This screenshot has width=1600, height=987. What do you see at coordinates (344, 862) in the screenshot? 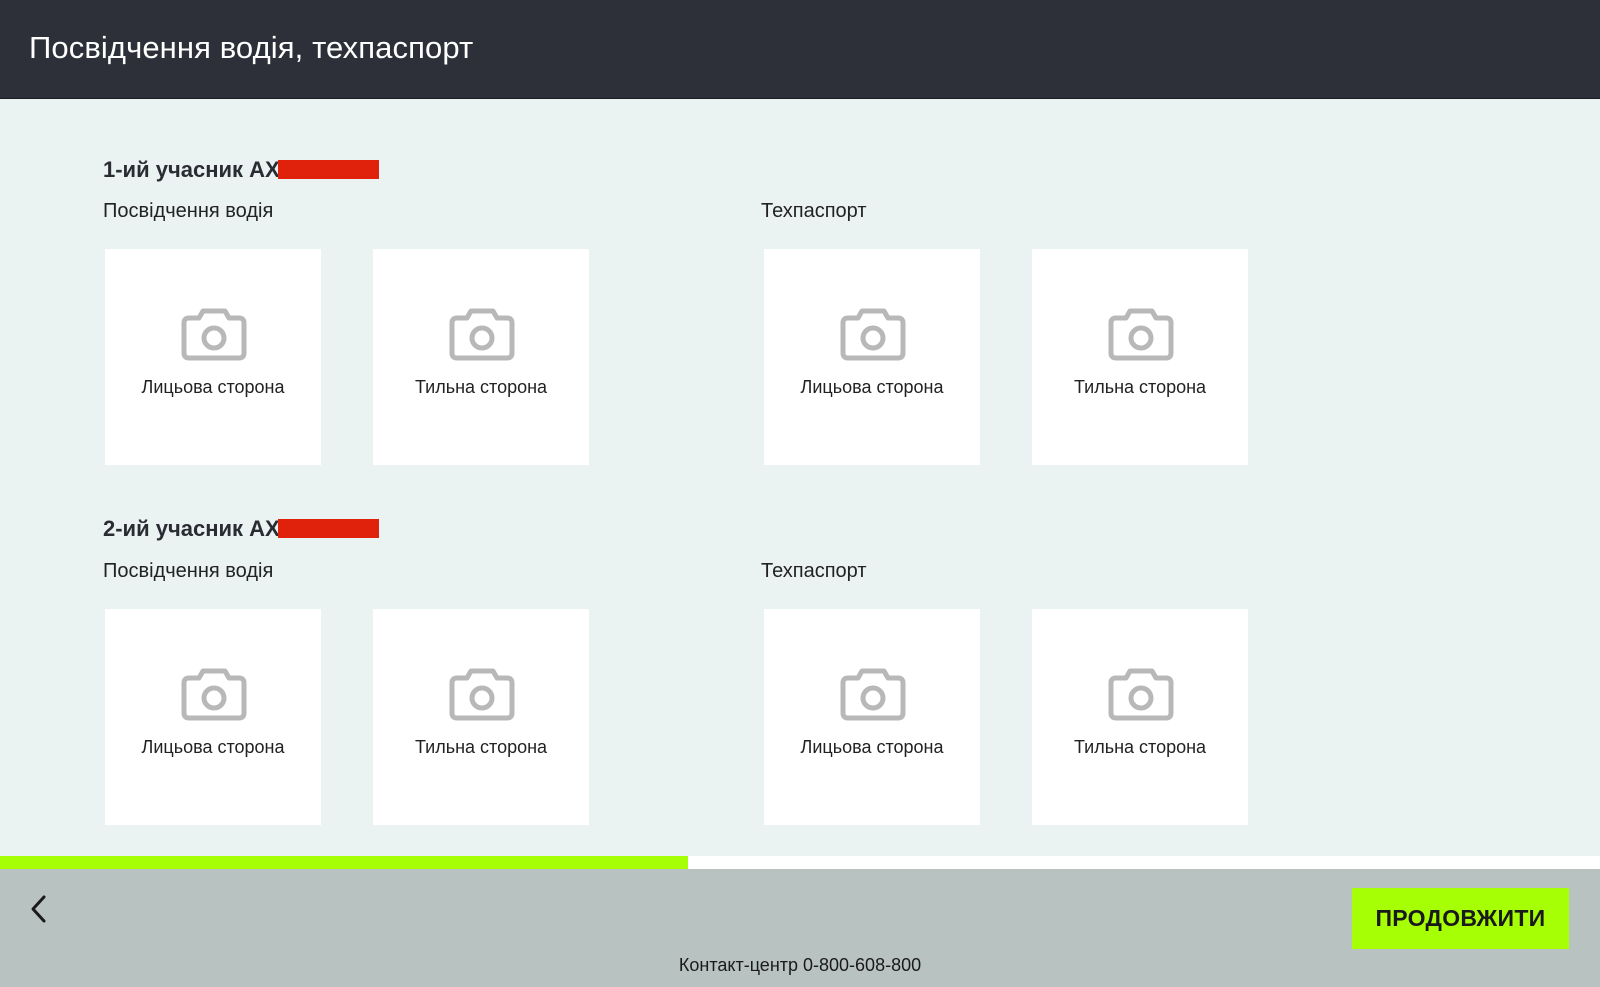
I see `progress-fill` at bounding box center [344, 862].